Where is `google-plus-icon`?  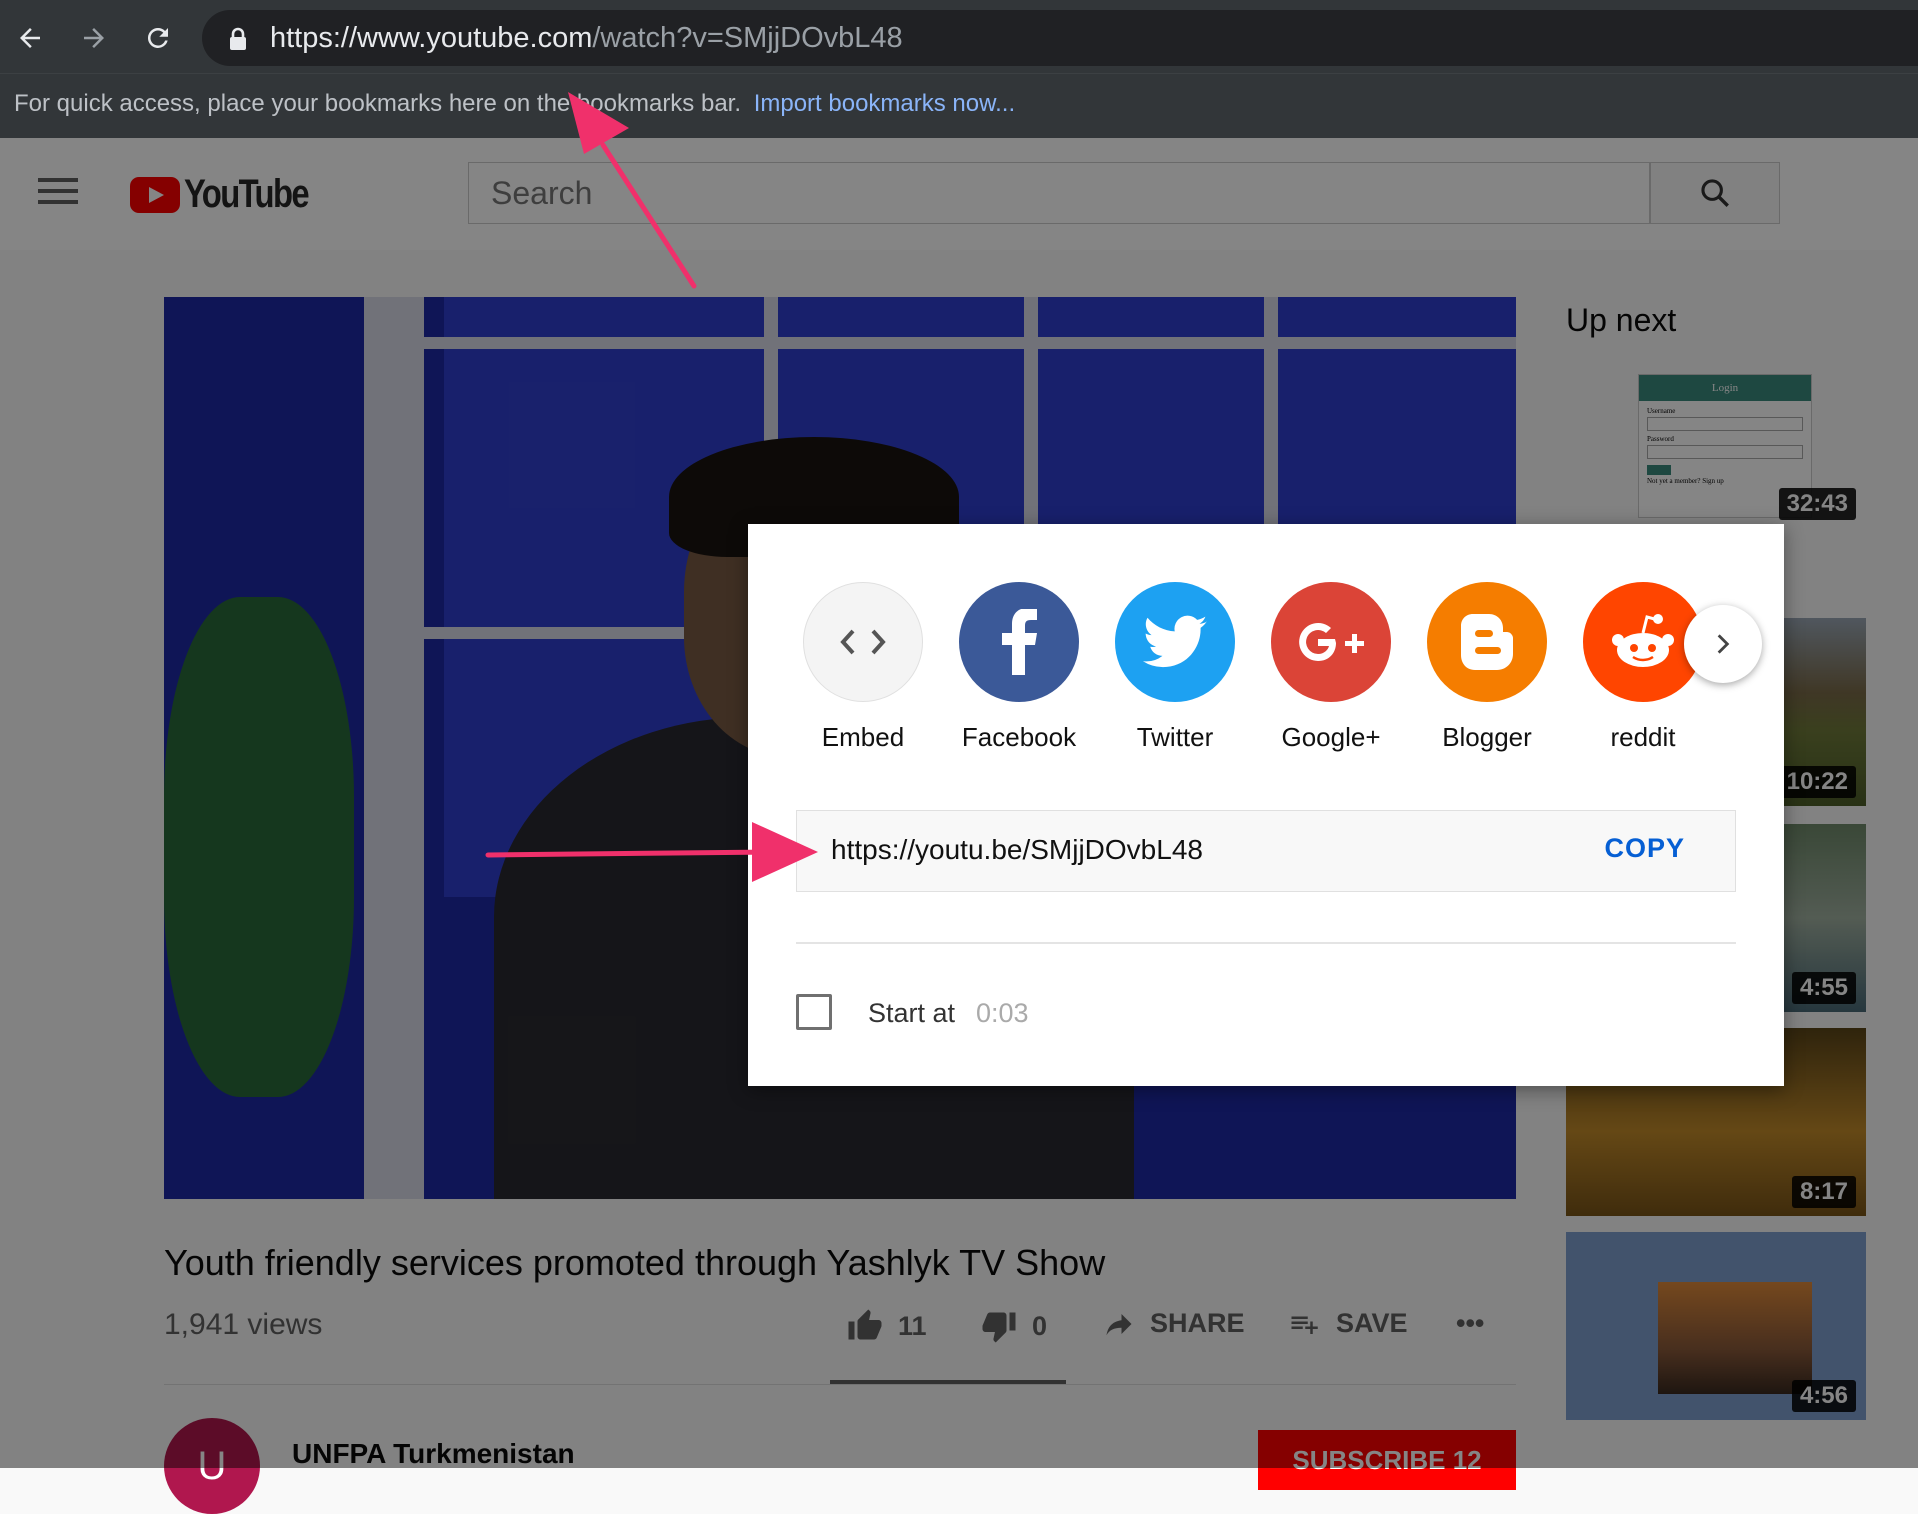 google-plus-icon is located at coordinates (1331, 642).